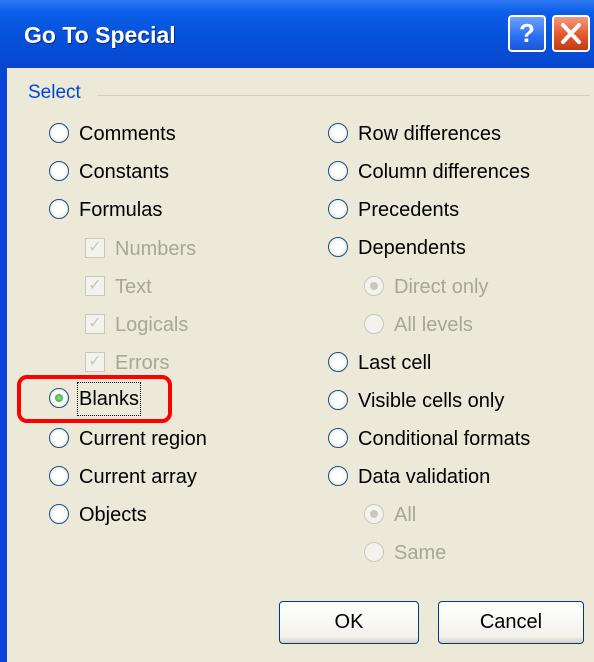 This screenshot has height=662, width=594. What do you see at coordinates (57, 93) in the screenshot?
I see `select-group-label: Select` at bounding box center [57, 93].